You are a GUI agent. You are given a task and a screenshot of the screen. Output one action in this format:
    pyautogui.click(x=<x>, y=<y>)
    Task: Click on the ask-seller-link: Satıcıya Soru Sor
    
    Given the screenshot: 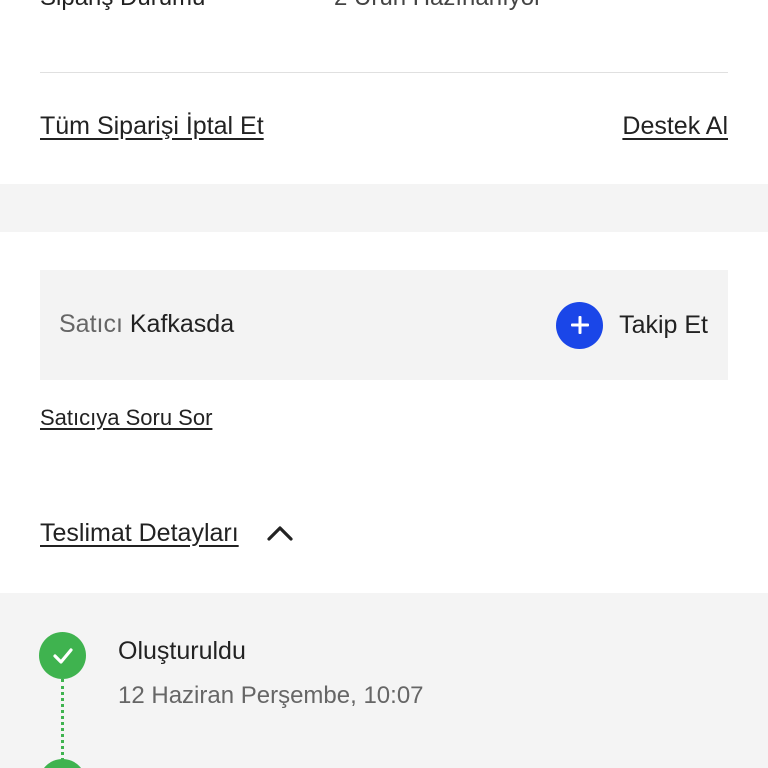 What is the action you would take?
    pyautogui.click(x=126, y=418)
    